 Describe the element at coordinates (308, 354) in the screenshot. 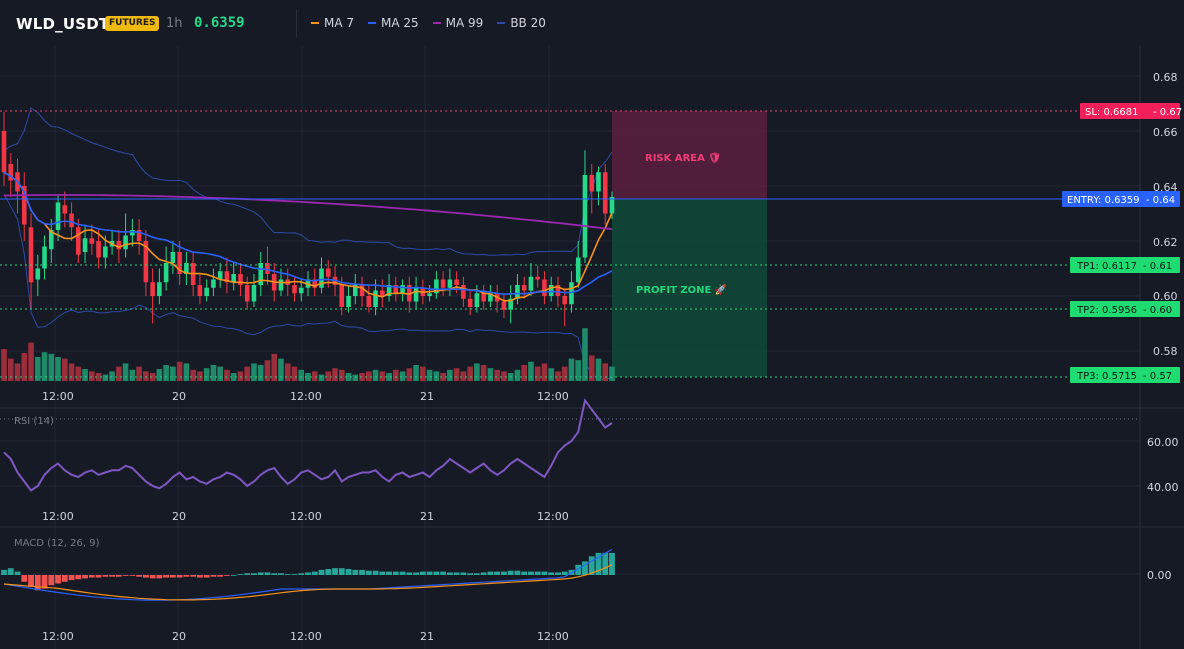

I see `volume-bars` at that location.